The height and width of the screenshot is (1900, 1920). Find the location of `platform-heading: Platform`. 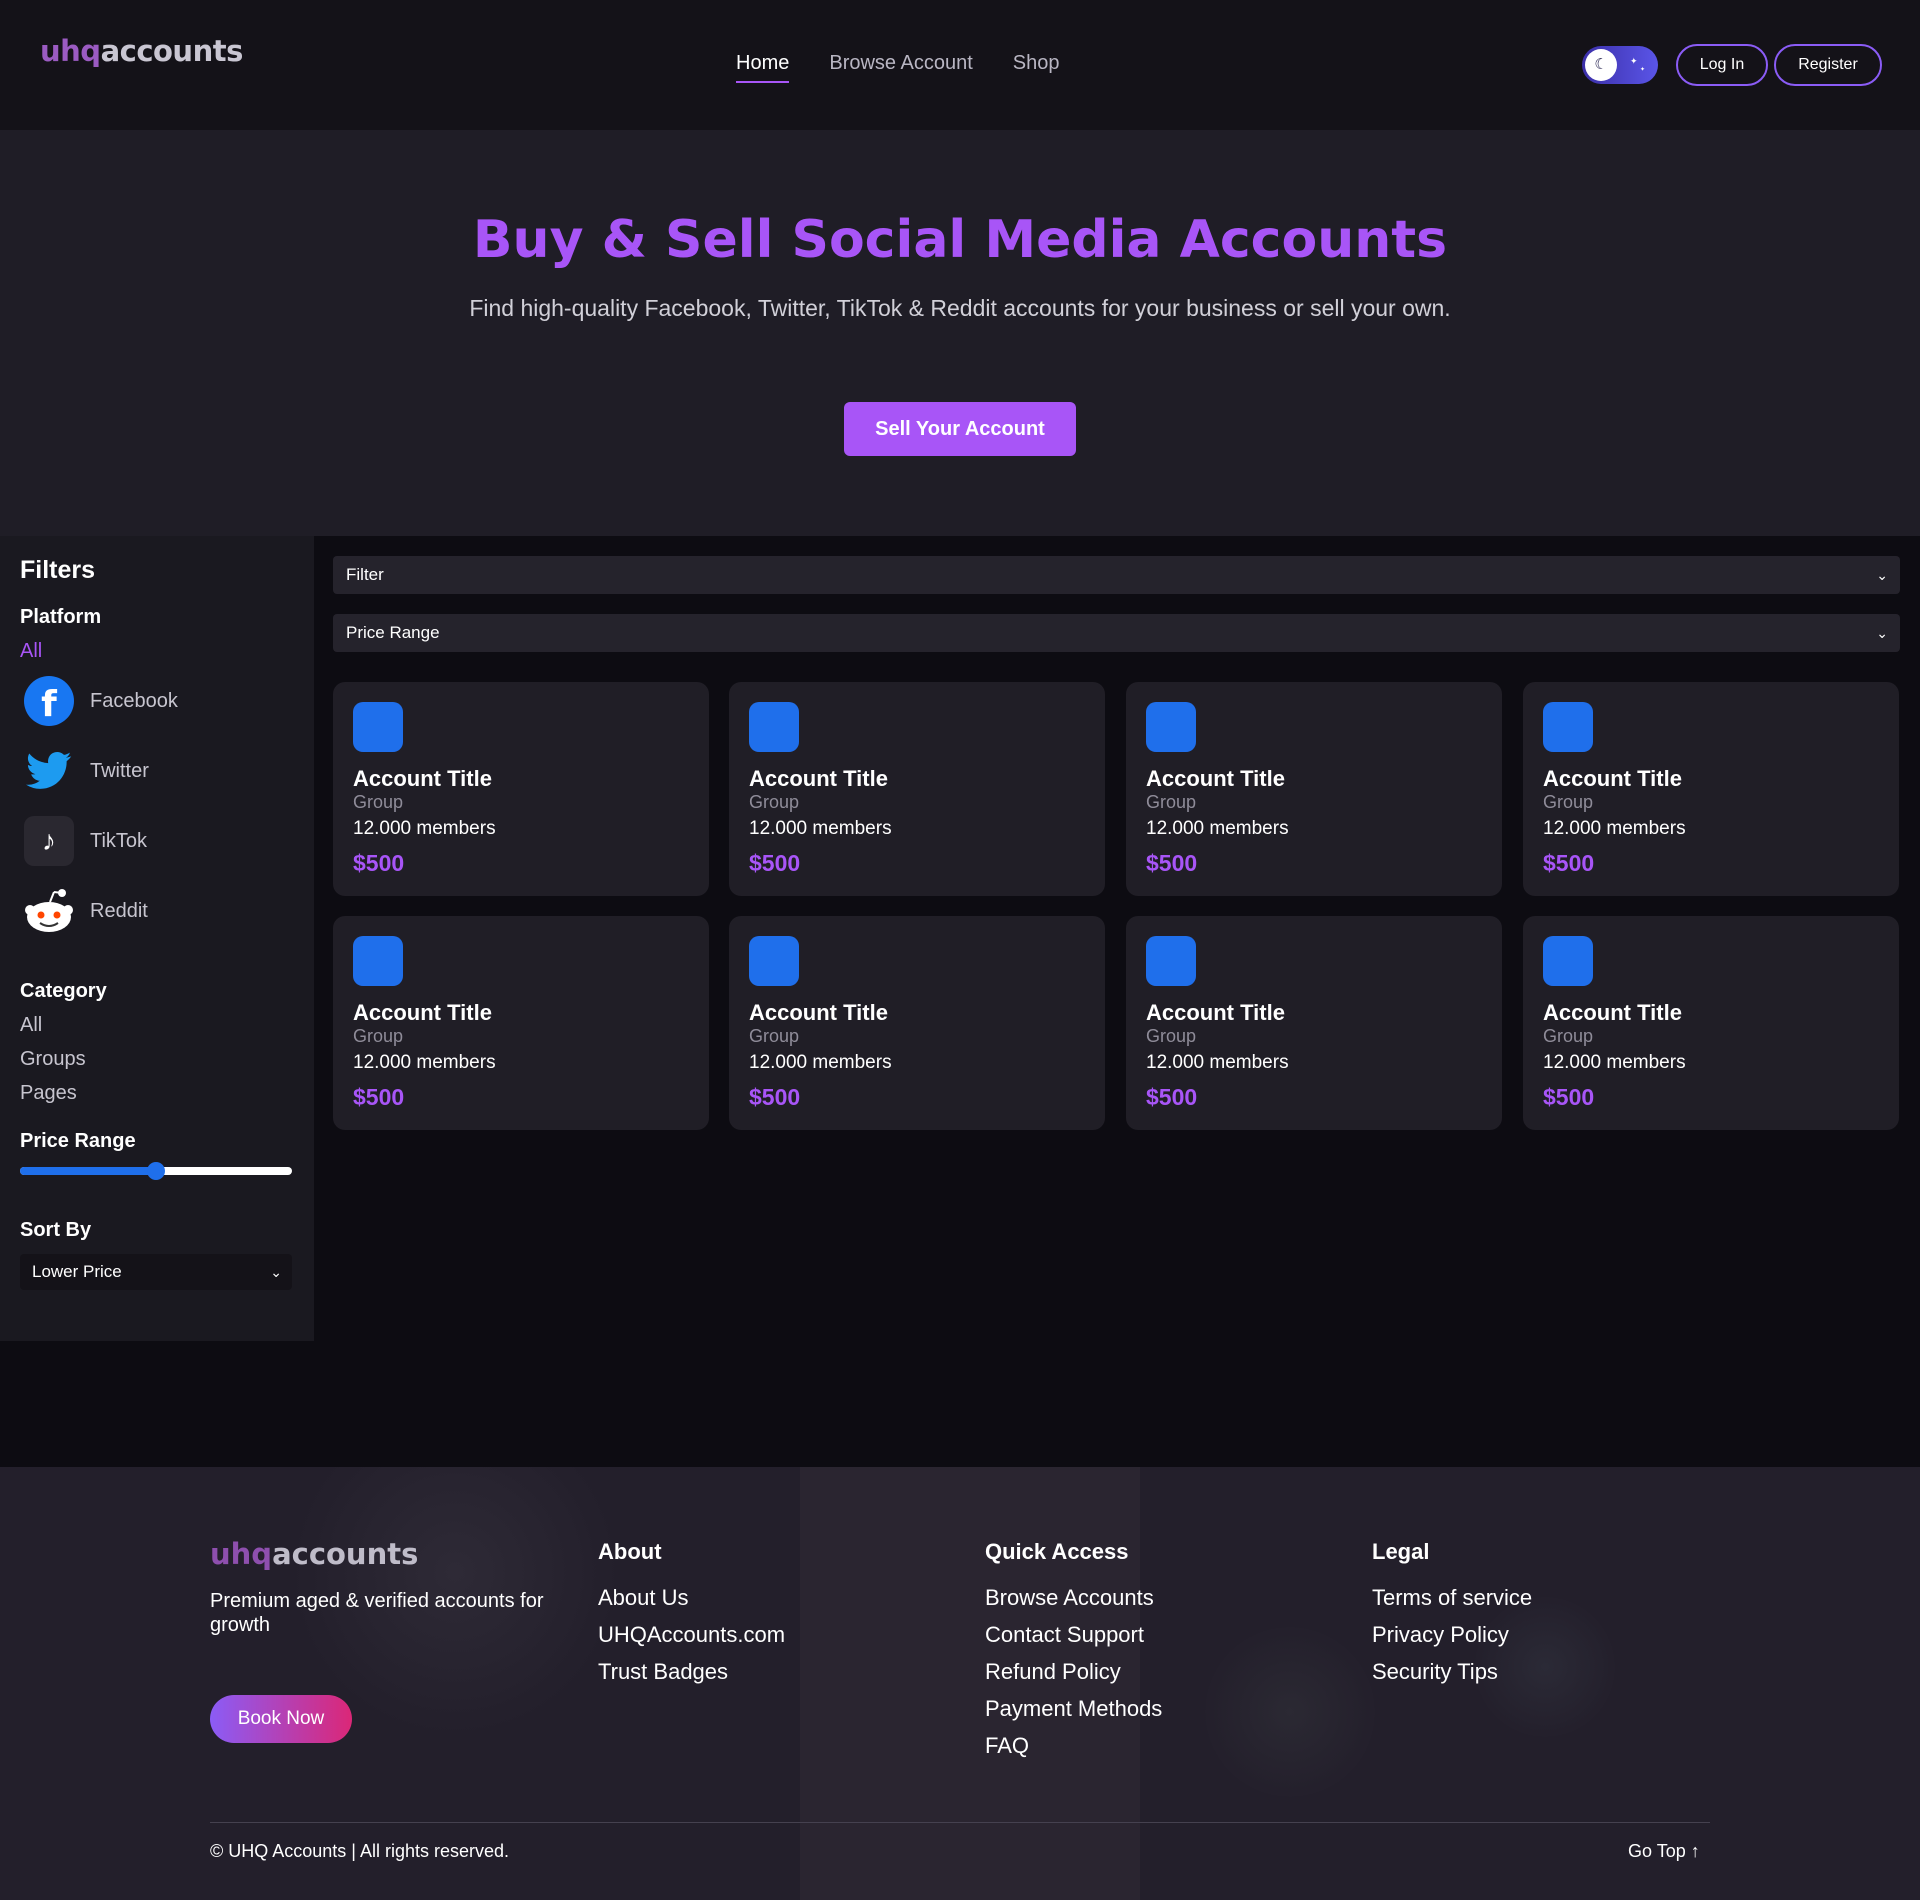

platform-heading: Platform is located at coordinates (61, 617).